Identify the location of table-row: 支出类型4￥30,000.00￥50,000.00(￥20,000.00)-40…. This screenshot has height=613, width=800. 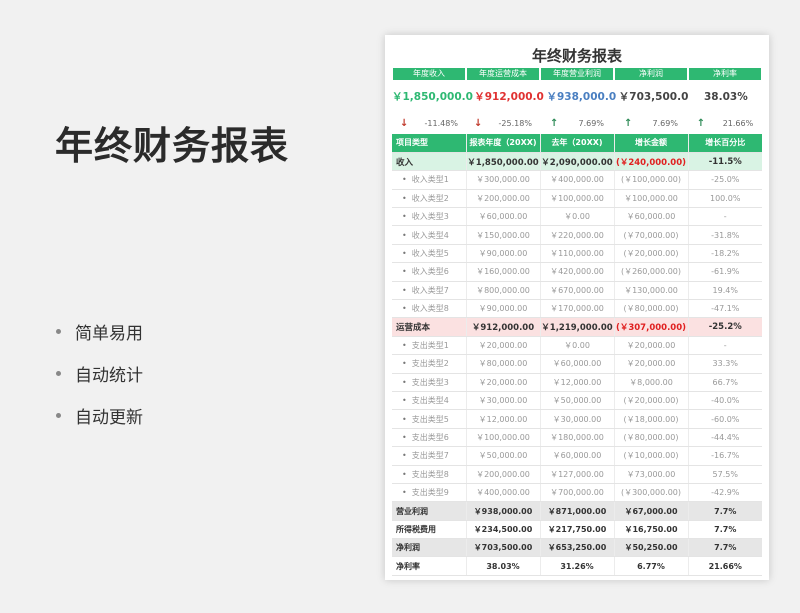
(577, 401).